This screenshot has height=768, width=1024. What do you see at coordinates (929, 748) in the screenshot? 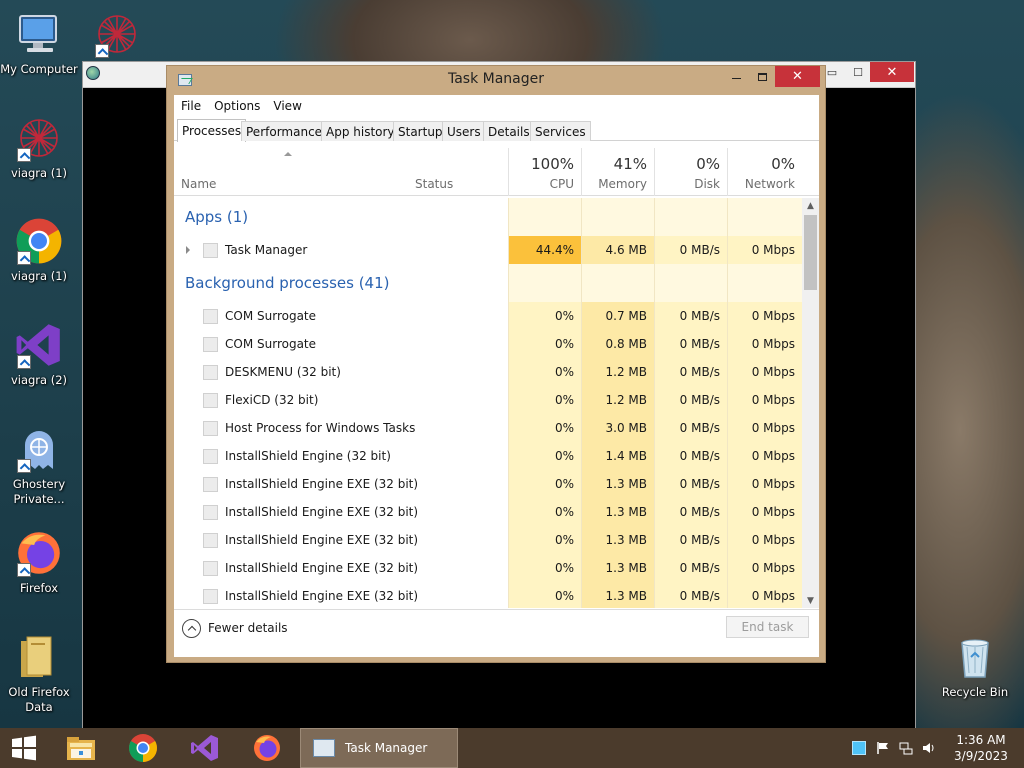
I see `volume-icon` at bounding box center [929, 748].